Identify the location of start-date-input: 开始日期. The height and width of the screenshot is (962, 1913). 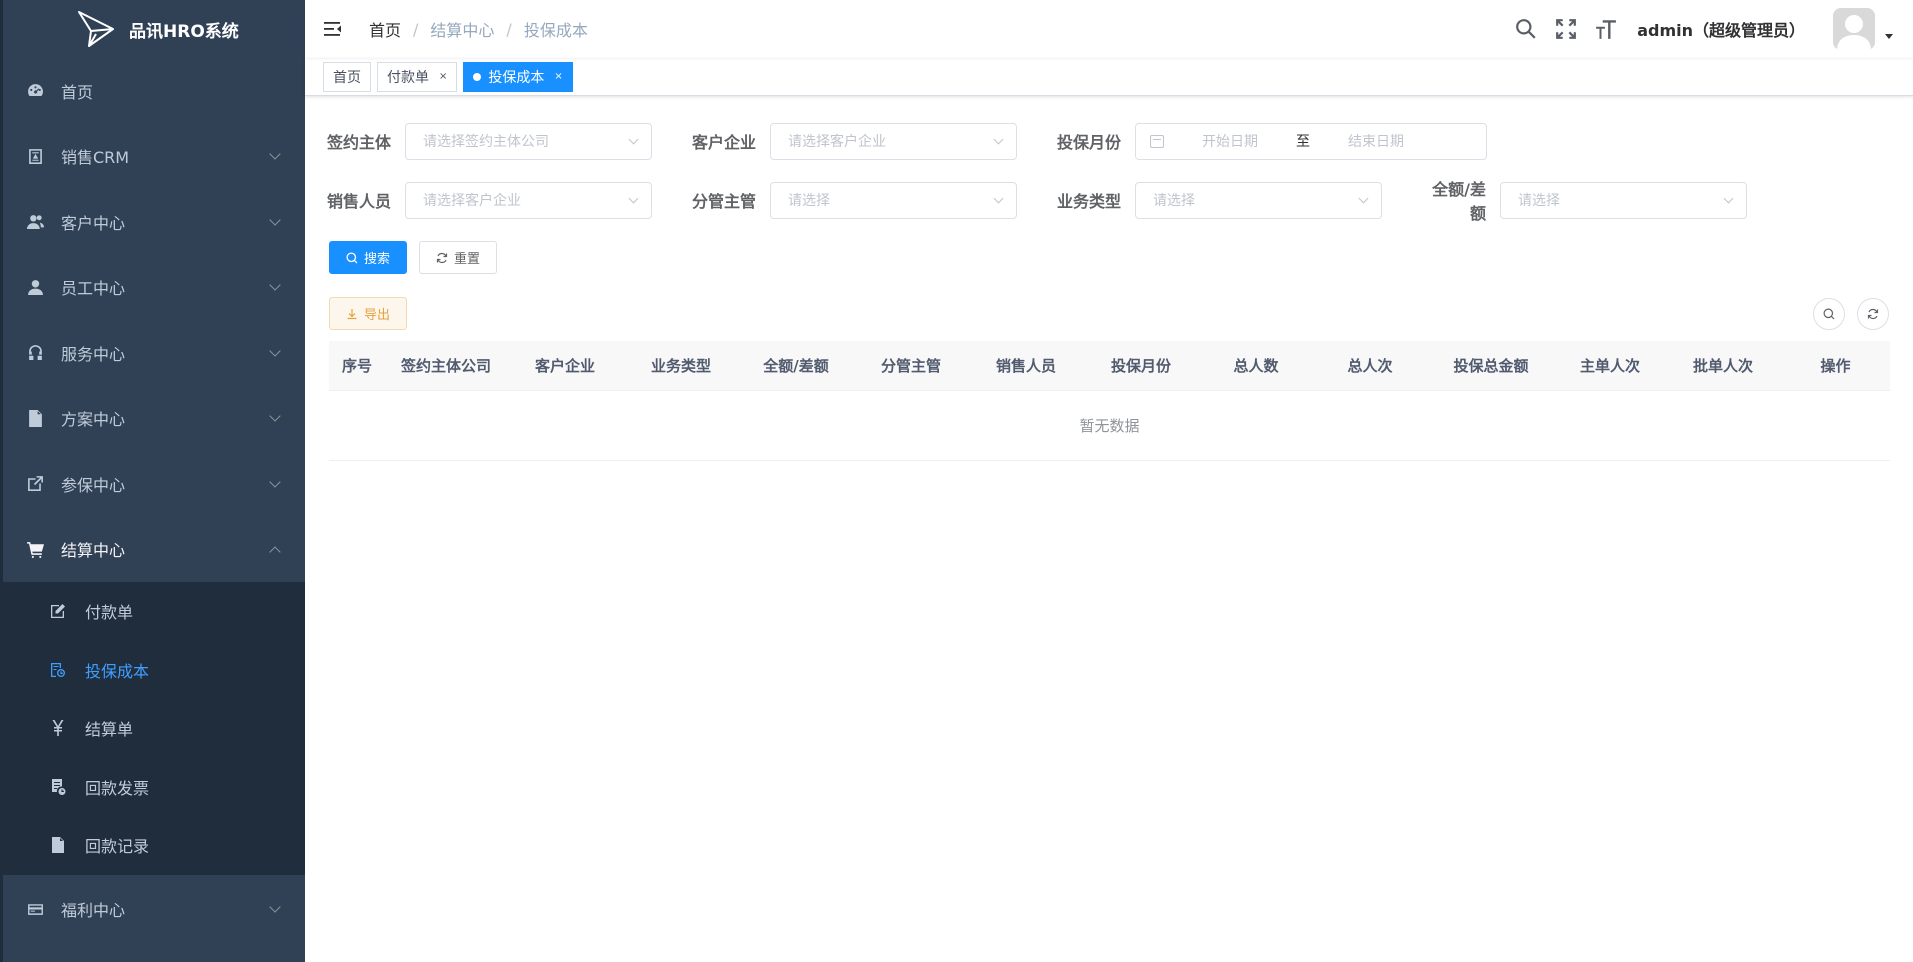
(1230, 141).